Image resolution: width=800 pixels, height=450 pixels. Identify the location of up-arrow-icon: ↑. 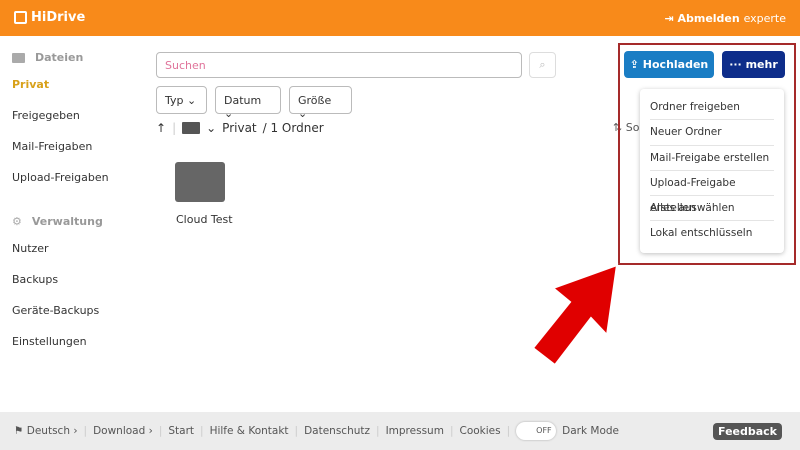
(161, 128).